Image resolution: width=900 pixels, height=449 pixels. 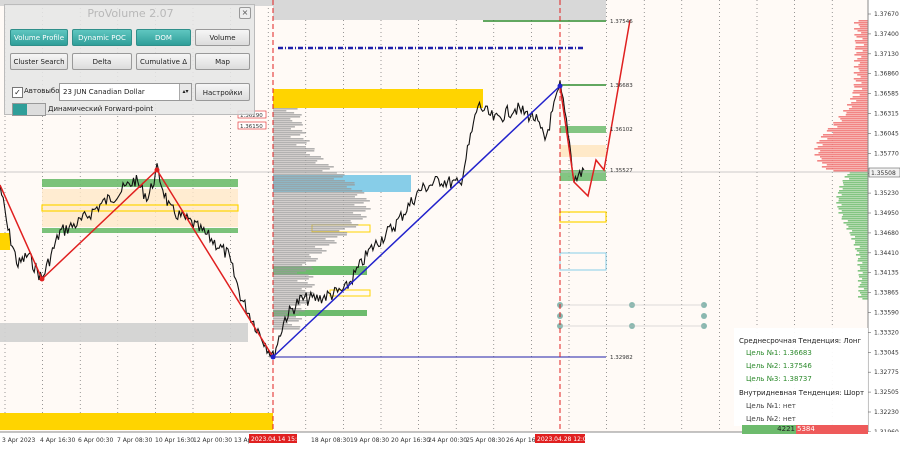 What do you see at coordinates (174, 440) in the screenshot?
I see `time-tick-label: 10 Apr 16:30` at bounding box center [174, 440].